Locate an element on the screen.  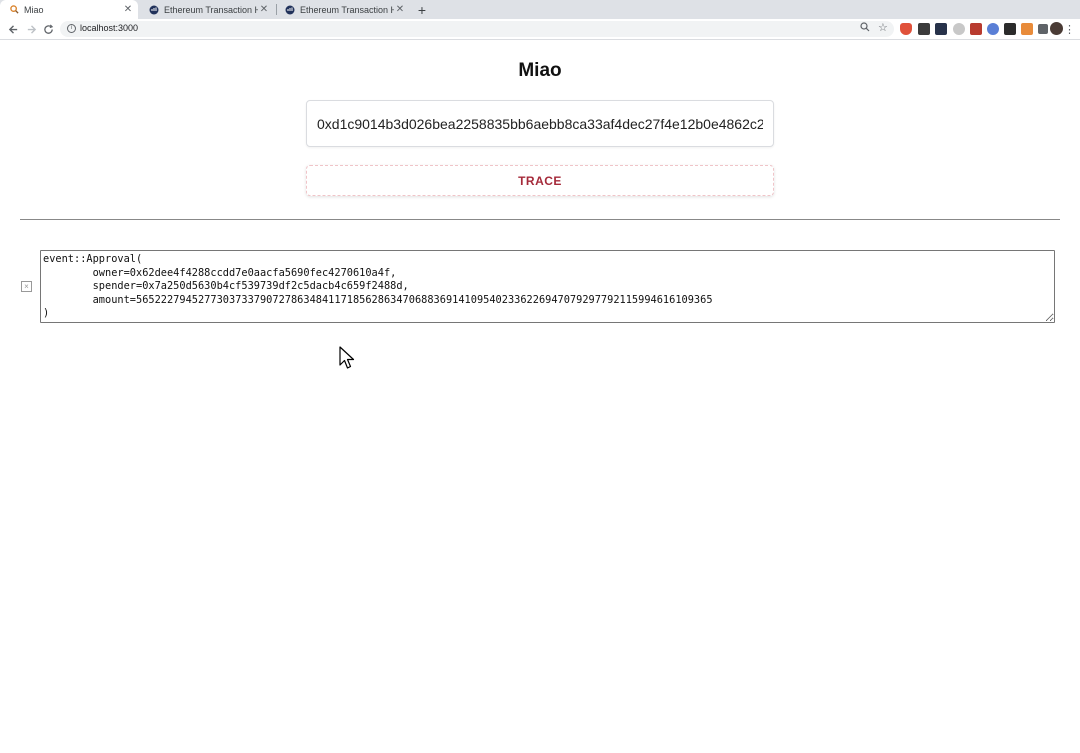
extension-icon-grey is located at coordinates (959, 29).